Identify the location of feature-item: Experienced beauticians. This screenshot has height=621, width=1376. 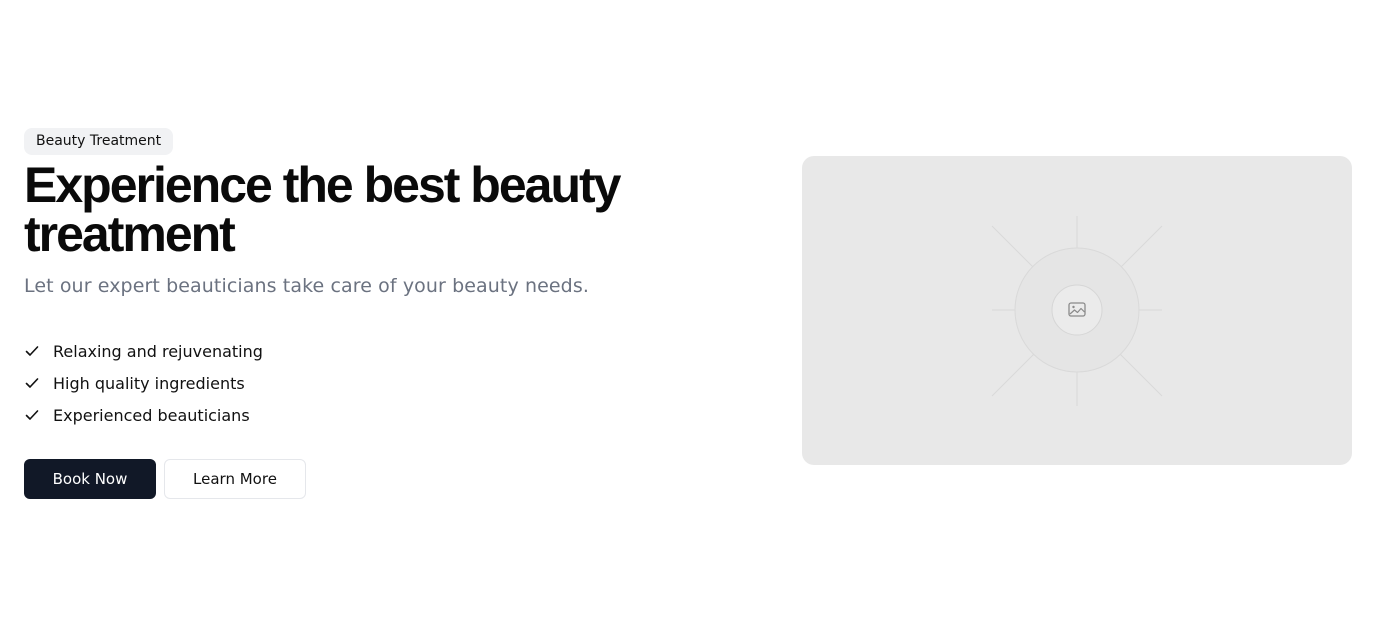
(374, 415).